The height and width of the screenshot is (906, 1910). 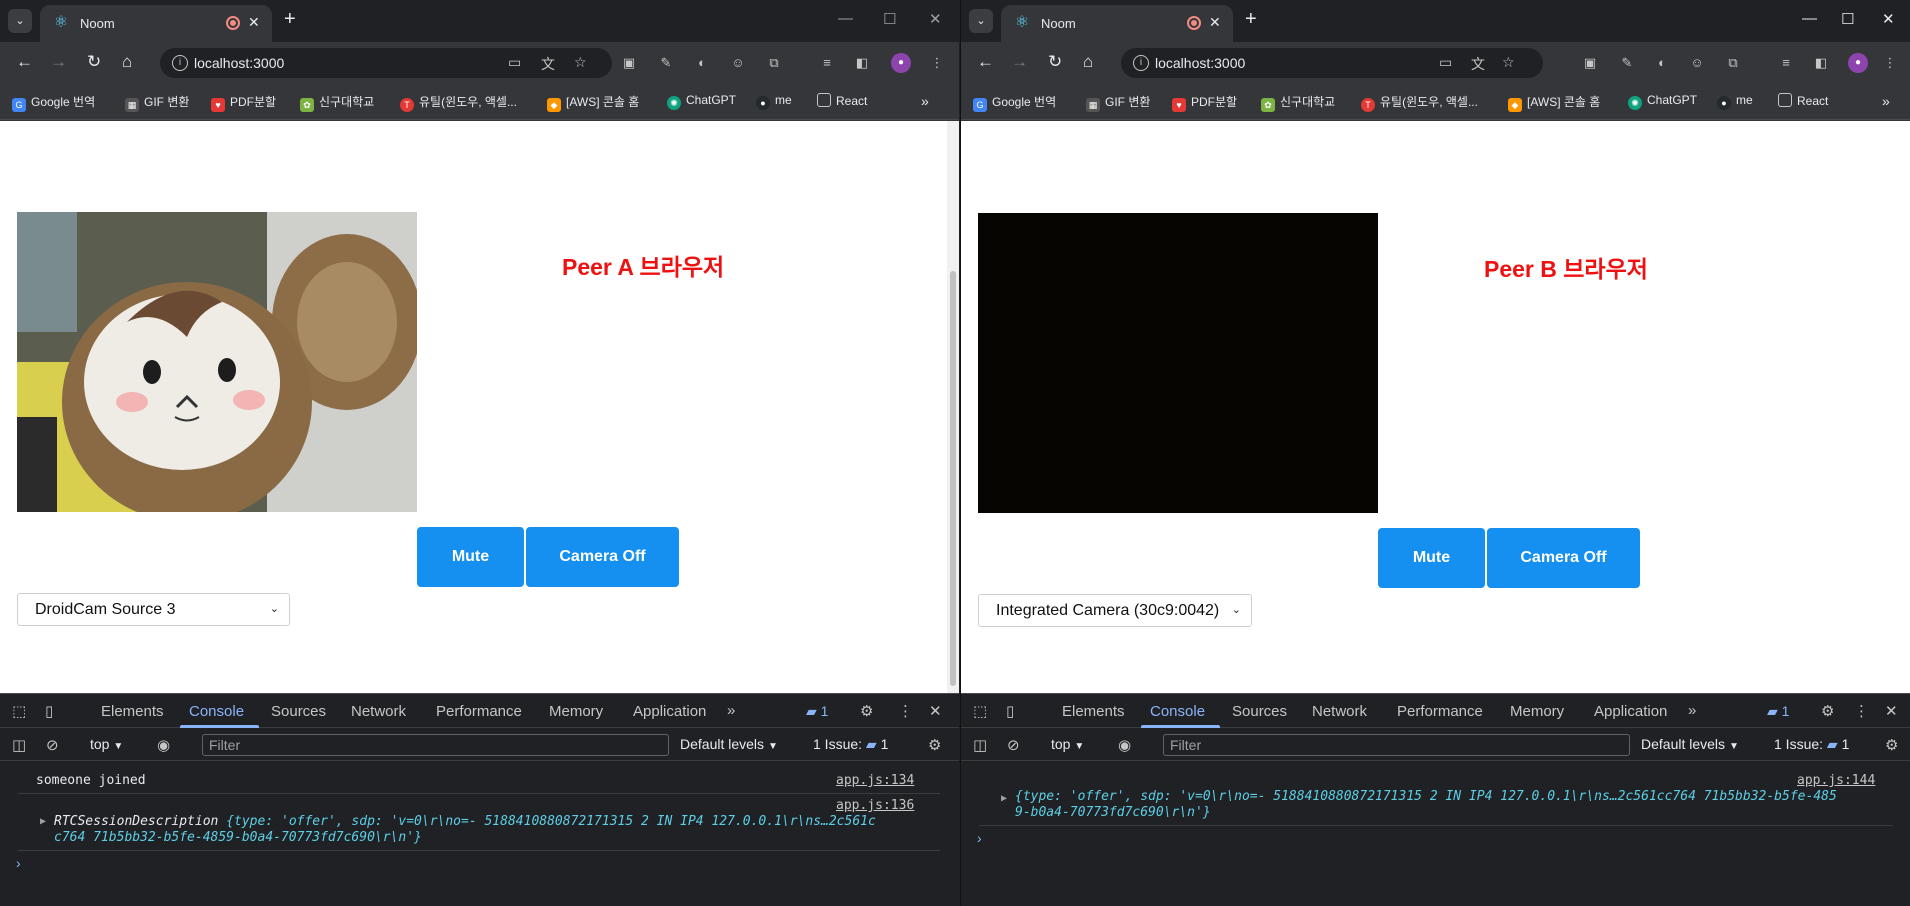 What do you see at coordinates (1396, 745) in the screenshot?
I see `console-filter-input: Filter` at bounding box center [1396, 745].